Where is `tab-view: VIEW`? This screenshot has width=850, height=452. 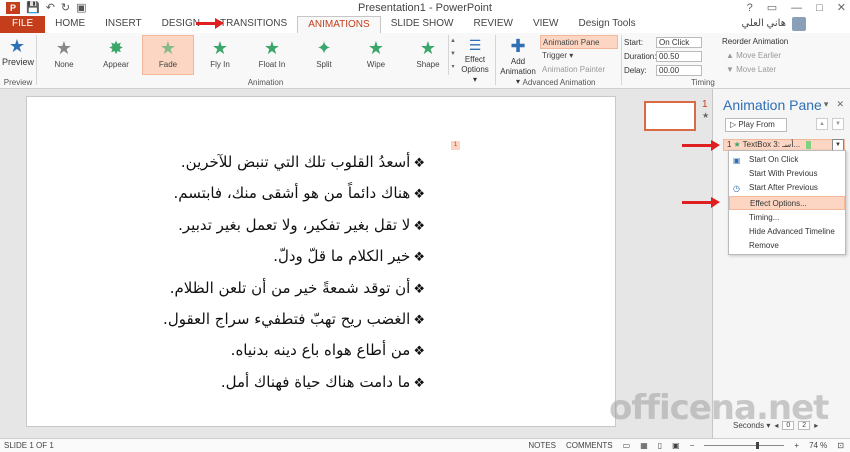 tab-view: VIEW is located at coordinates (546, 24).